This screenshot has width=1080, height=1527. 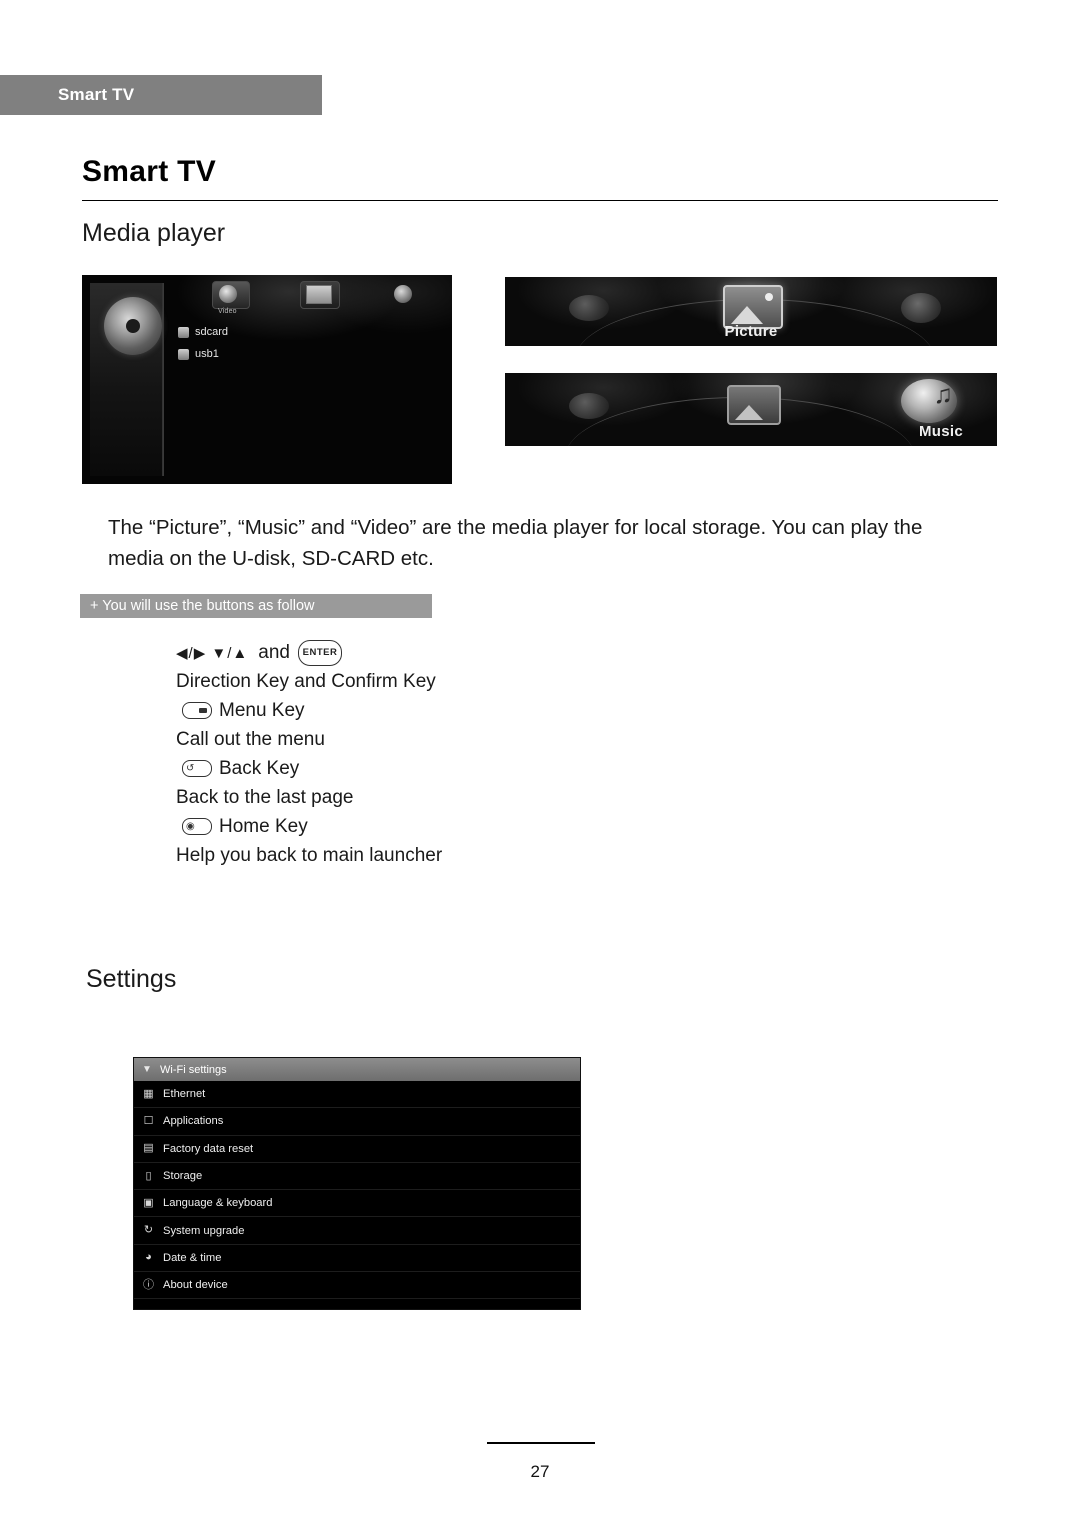 I want to click on panel-divider, so click(x=163, y=379).